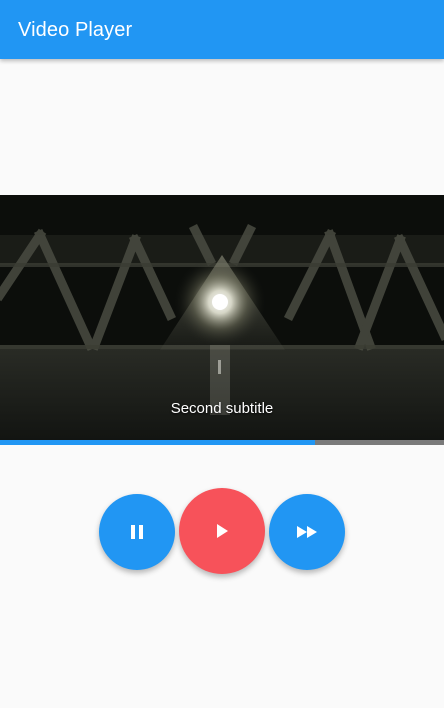  I want to click on fast-forward-icon, so click(307, 532).